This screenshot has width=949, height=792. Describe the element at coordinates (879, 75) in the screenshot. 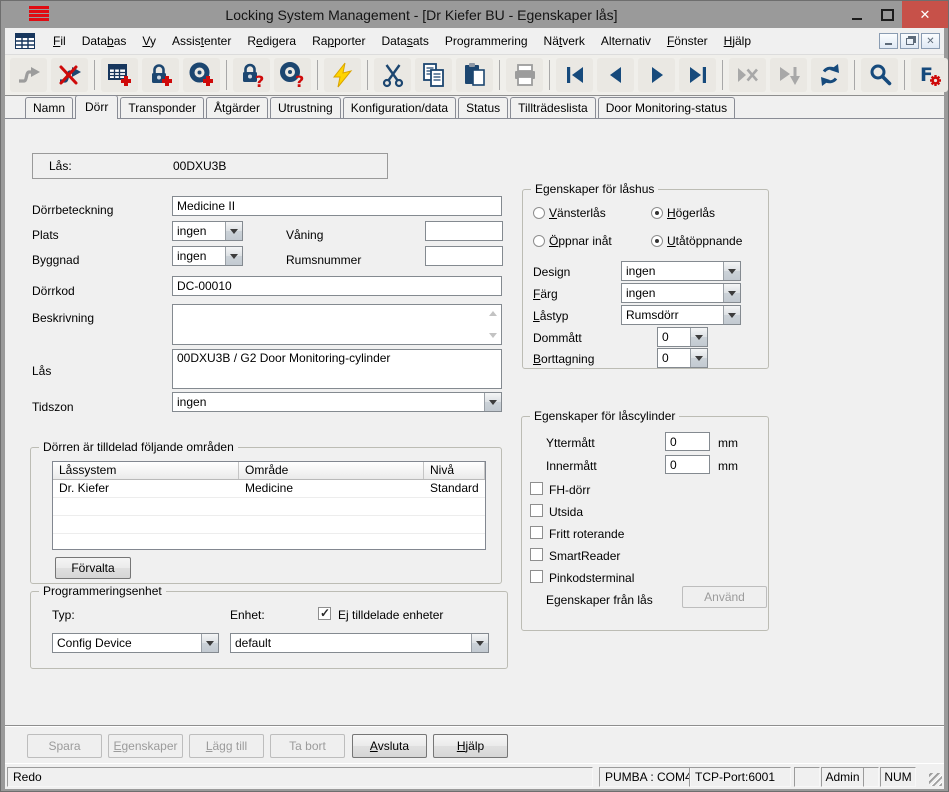

I see `search-button` at that location.